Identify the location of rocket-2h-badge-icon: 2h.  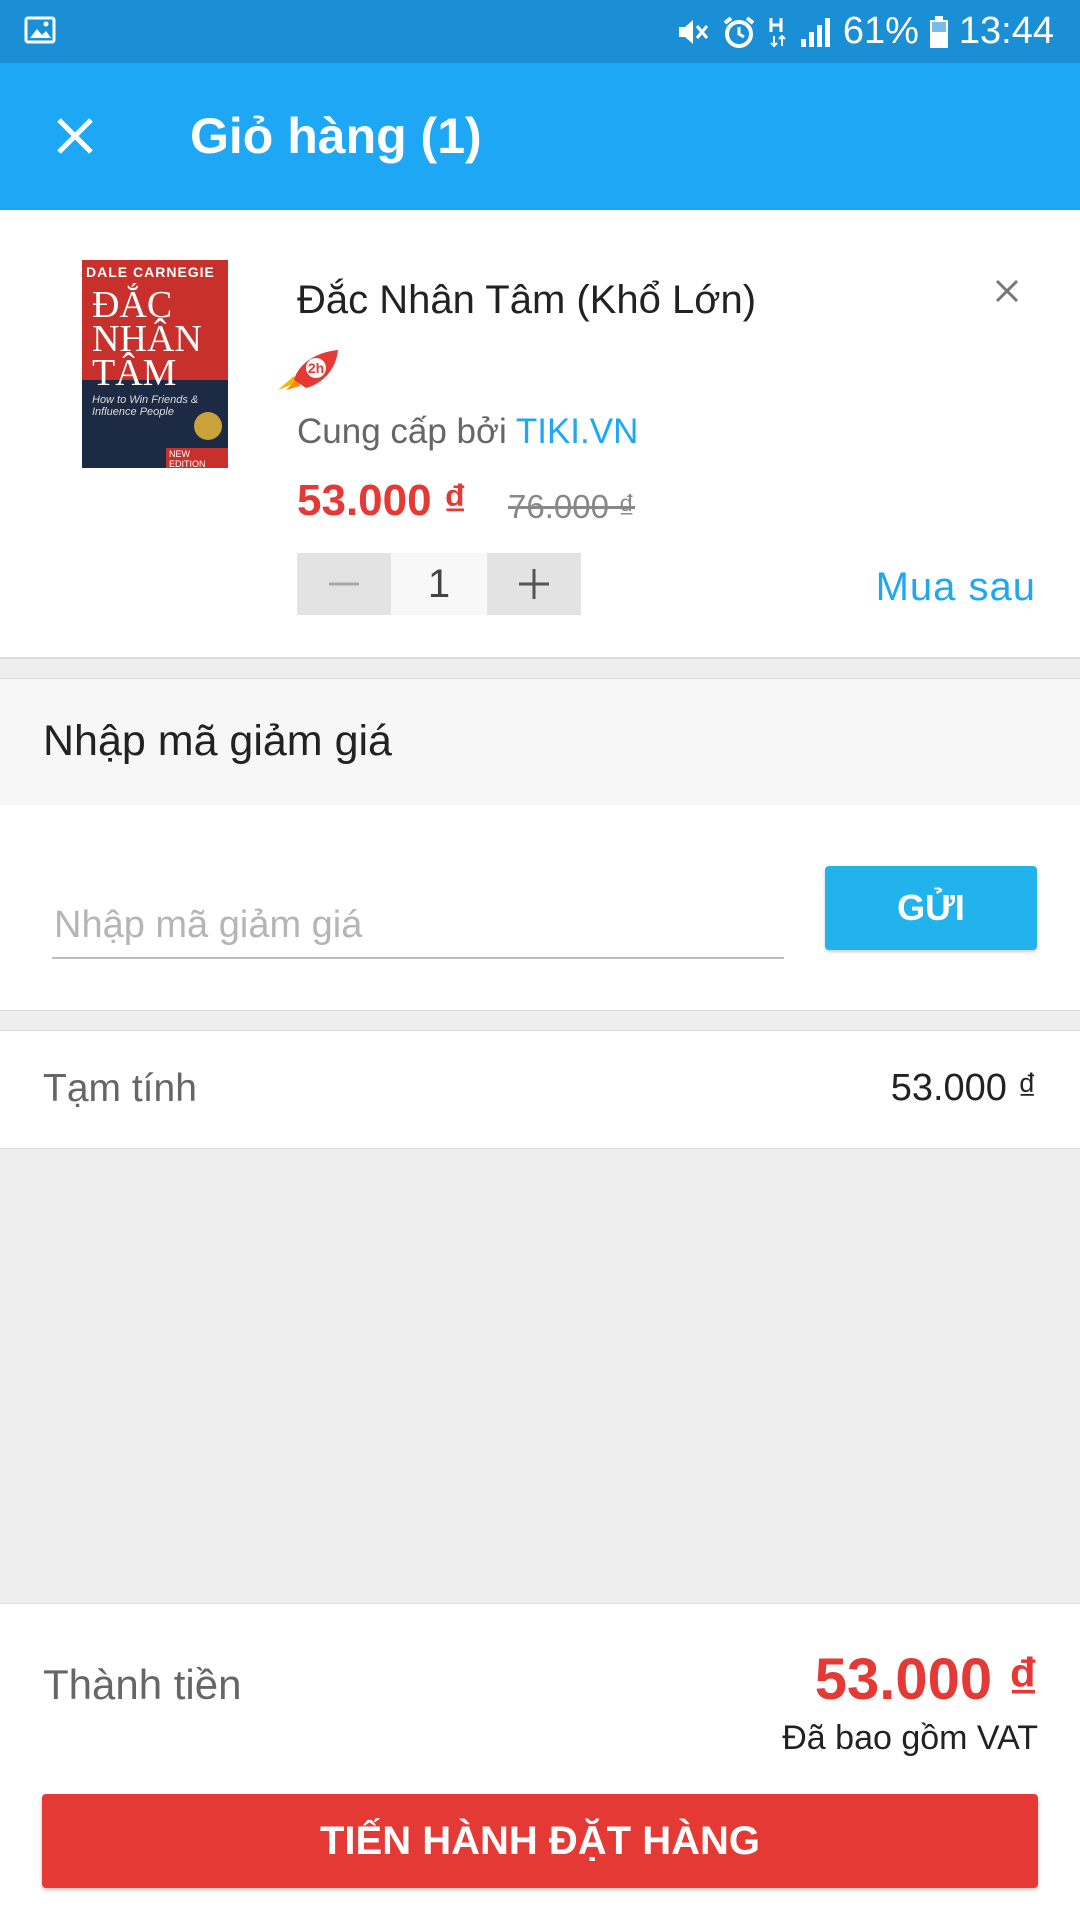
(308, 370).